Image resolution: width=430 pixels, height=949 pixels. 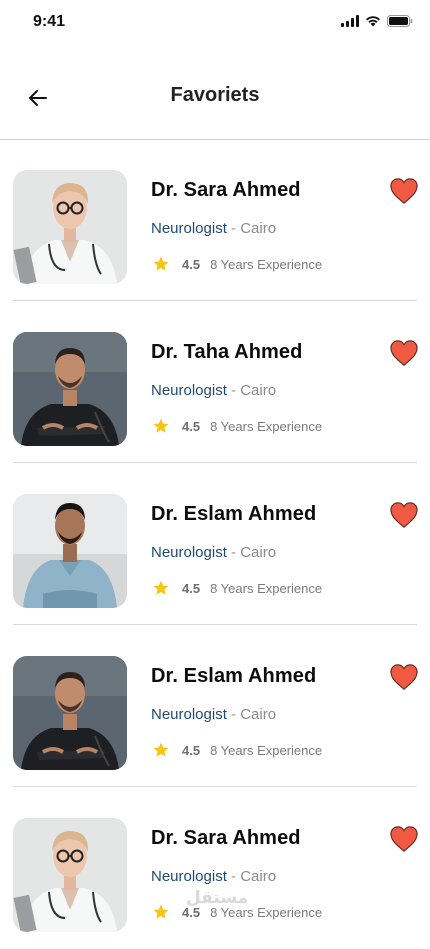 I want to click on header: Favoriets, so click(x=215, y=92).